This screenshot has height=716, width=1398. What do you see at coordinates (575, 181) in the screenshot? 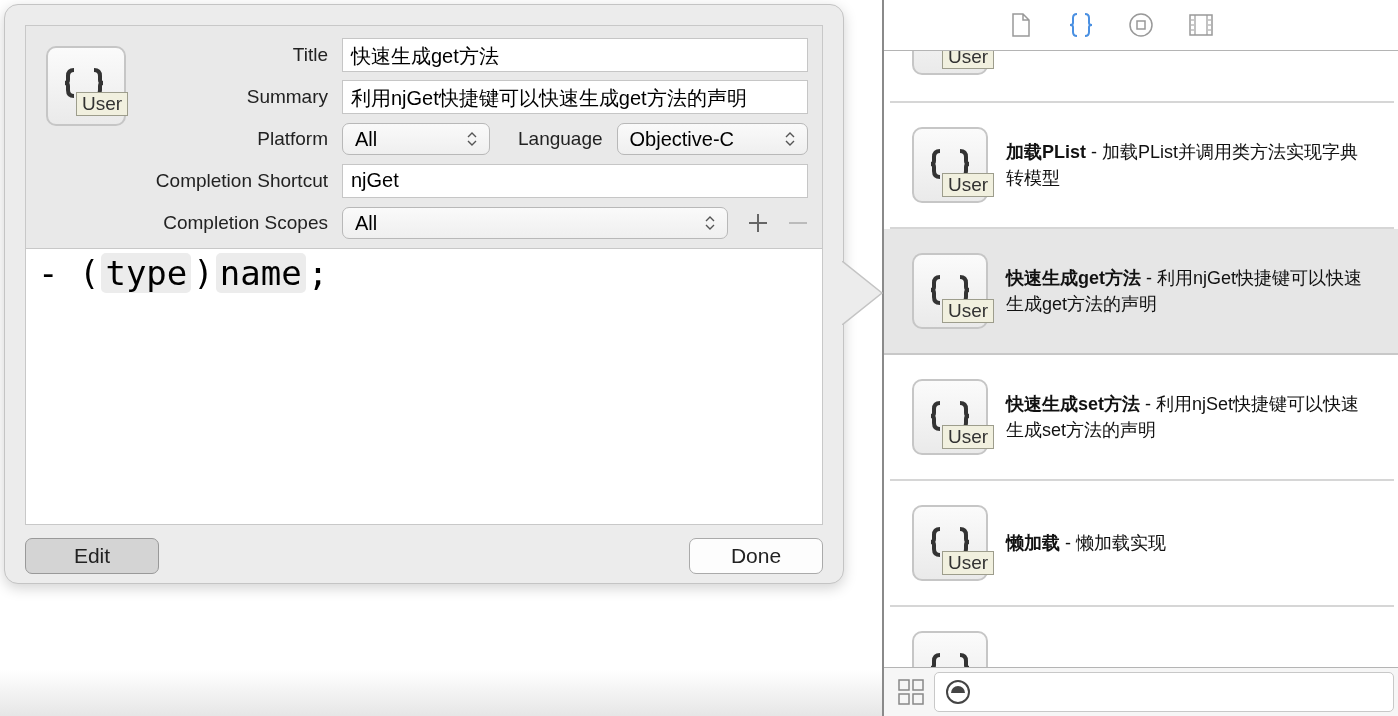
I see `text-field: njGet` at bounding box center [575, 181].